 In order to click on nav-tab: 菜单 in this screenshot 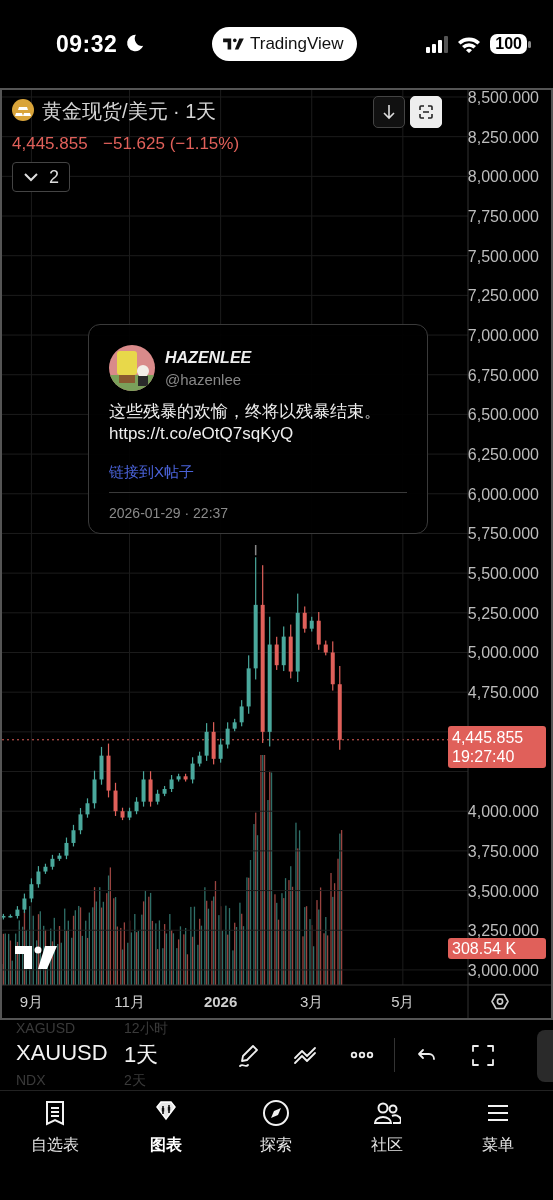, I will do `click(497, 1134)`.